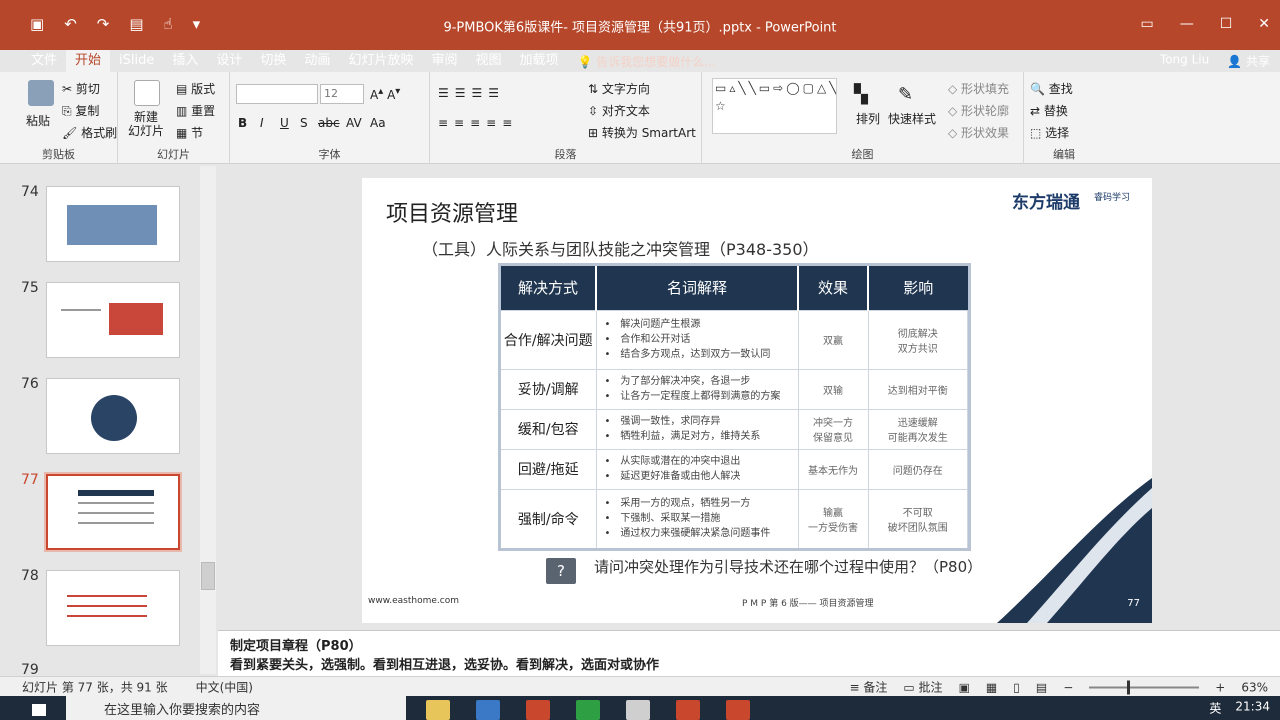 The image size is (1280, 720). Describe the element at coordinates (58, 154) in the screenshot. I see `clipboard-group-label: 剪贴板` at that location.